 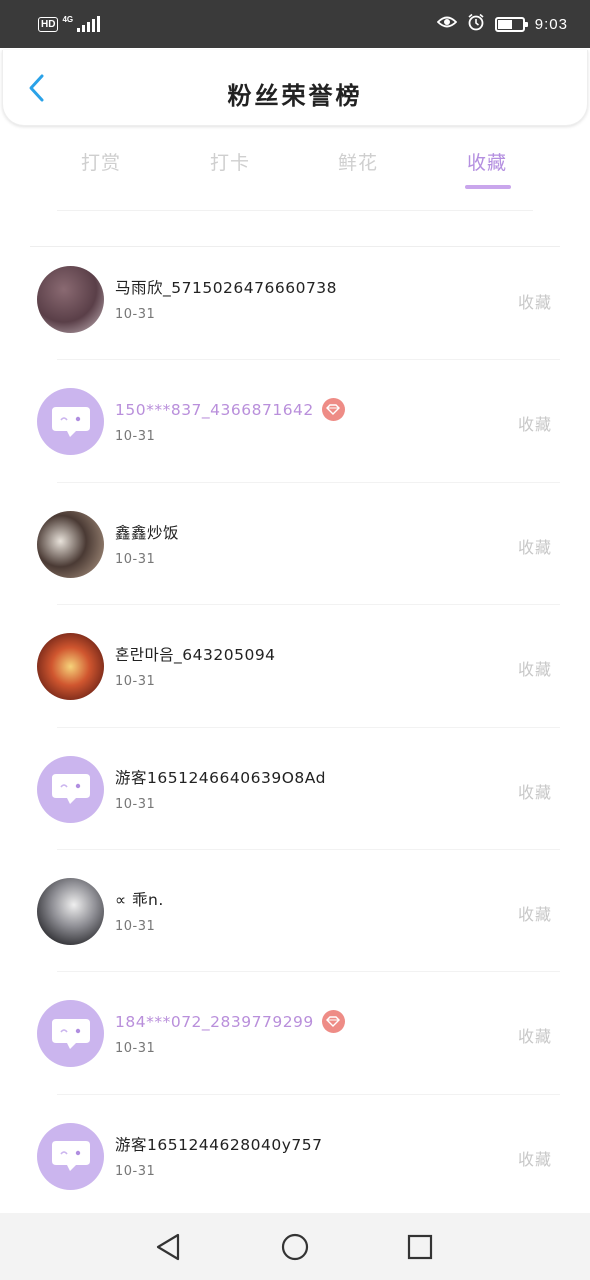 I want to click on tab-reward: 打赏, so click(x=101, y=161).